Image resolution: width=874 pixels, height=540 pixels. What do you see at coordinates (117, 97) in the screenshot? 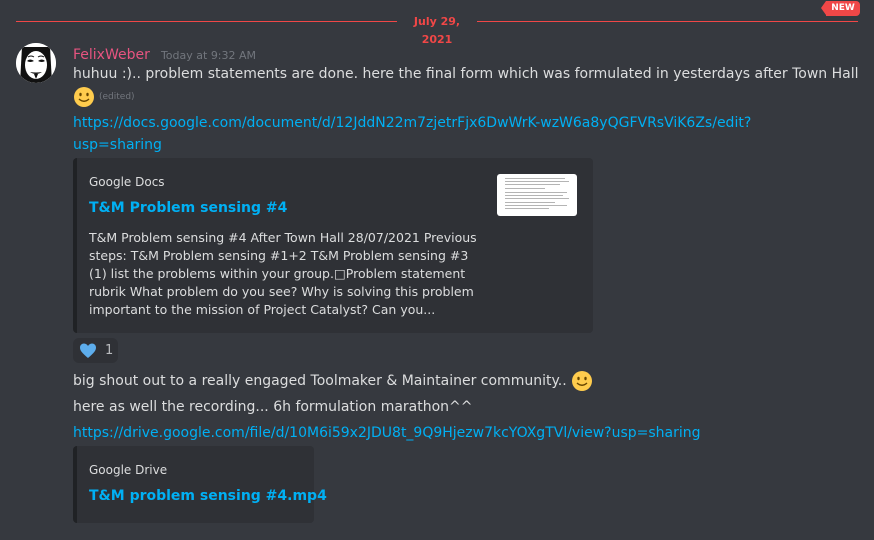
I see `edited-label: (edited)` at bounding box center [117, 97].